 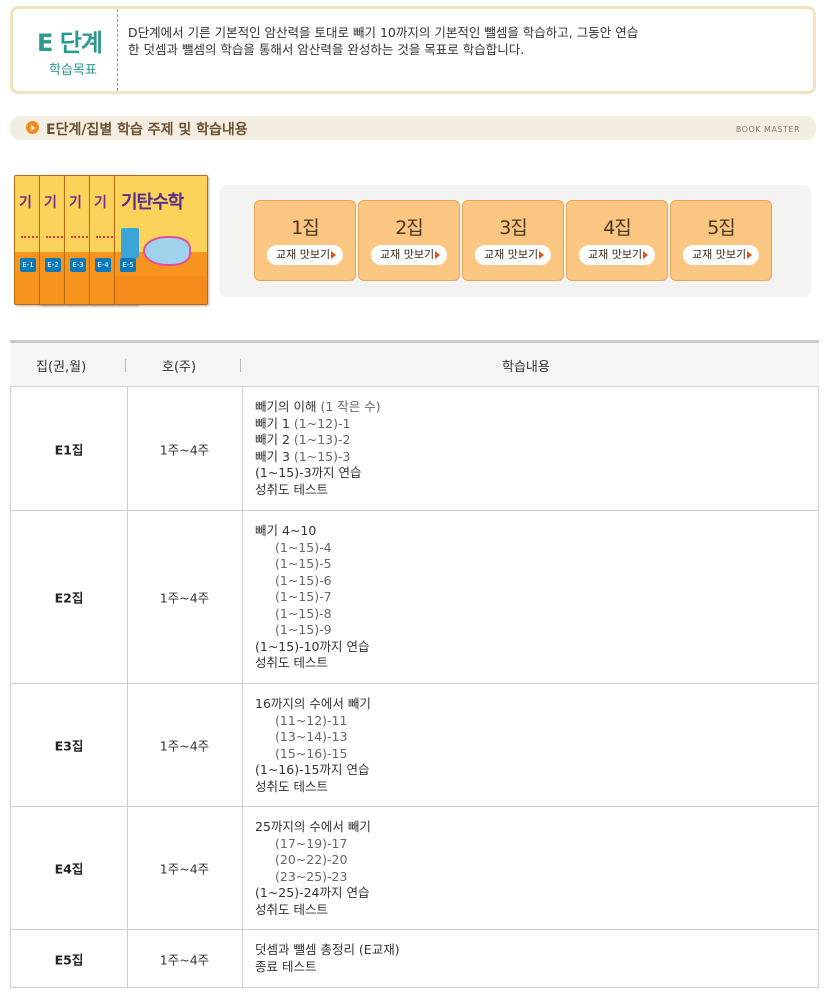 What do you see at coordinates (286, 530) in the screenshot?
I see `content-text: 빼기 4~10` at bounding box center [286, 530].